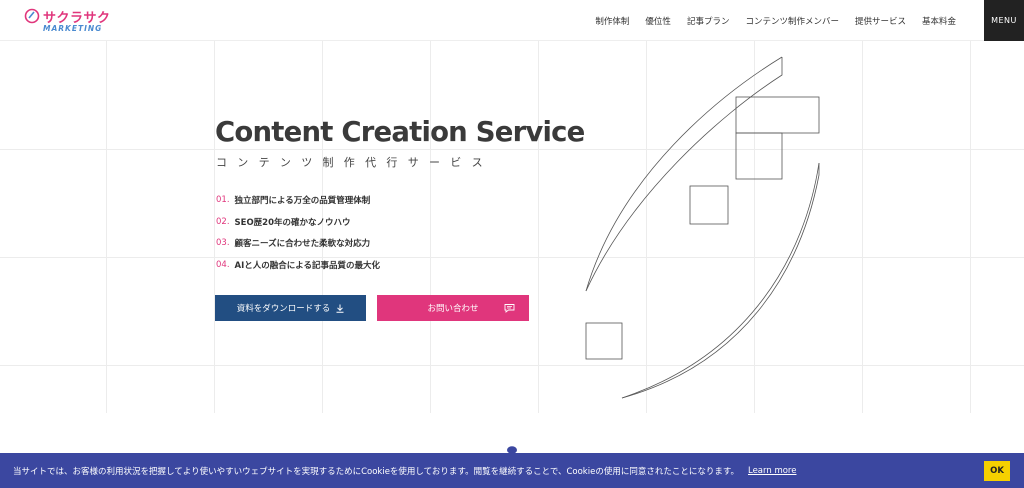 This screenshot has width=1024, height=488. What do you see at coordinates (307, 265) in the screenshot?
I see `feature-text: AIと人の融合による記事品質の最大化` at bounding box center [307, 265].